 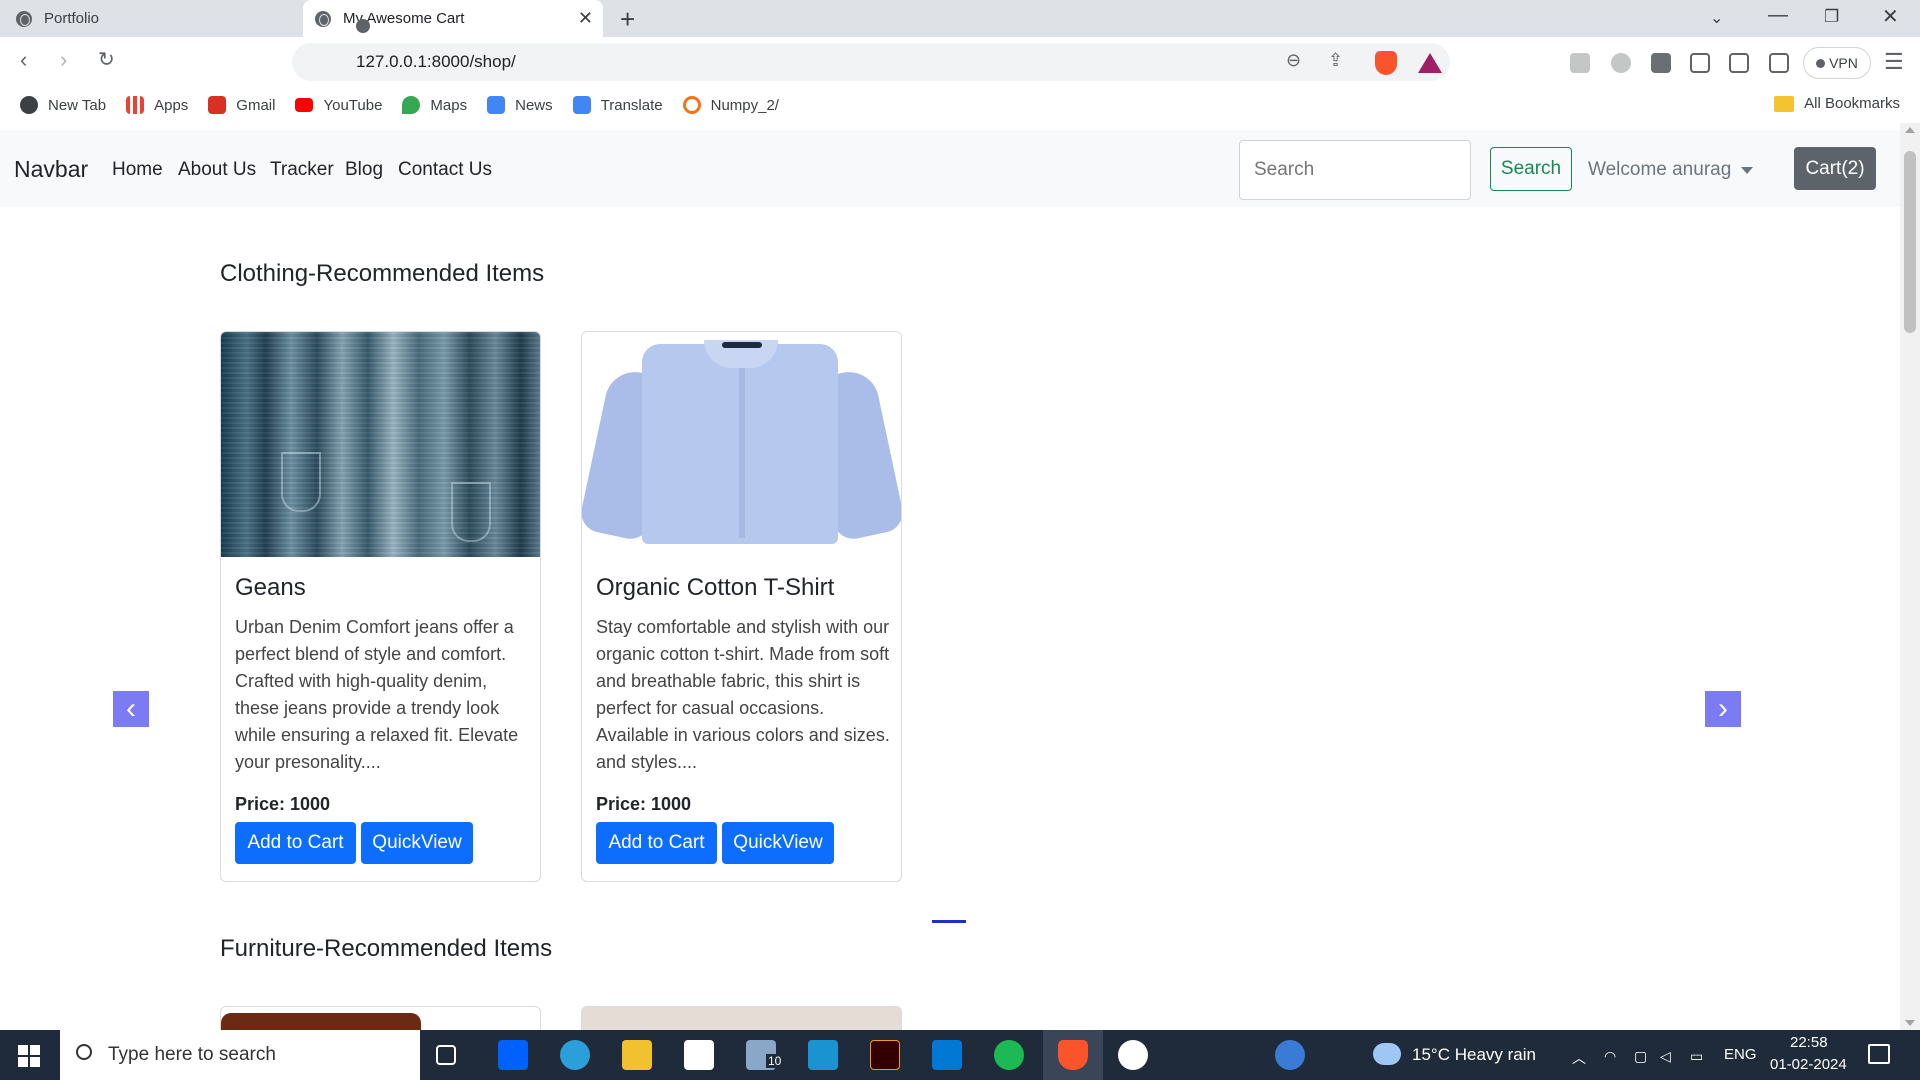 I want to click on vpn-button: VPN, so click(x=1837, y=63).